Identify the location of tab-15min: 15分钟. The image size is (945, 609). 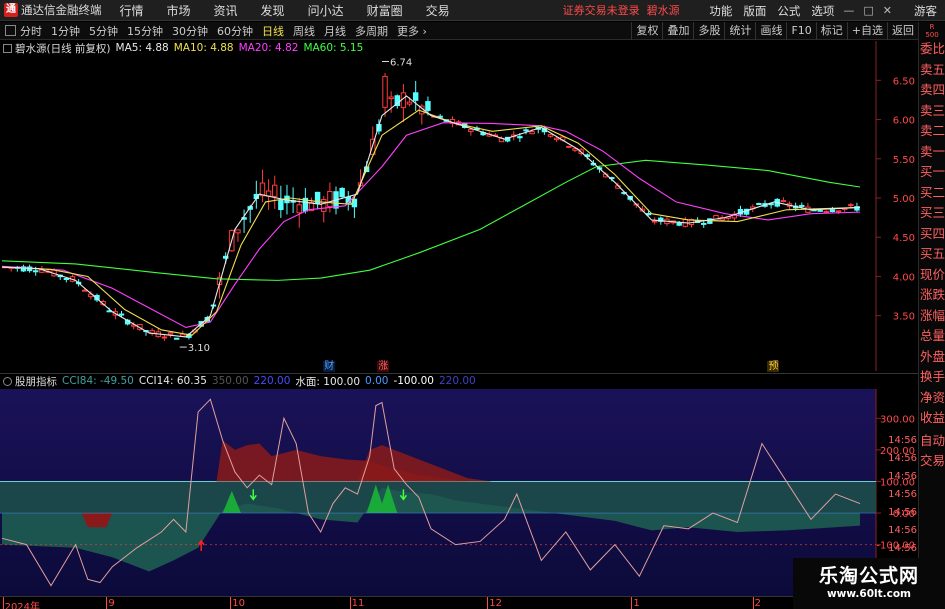
(145, 31).